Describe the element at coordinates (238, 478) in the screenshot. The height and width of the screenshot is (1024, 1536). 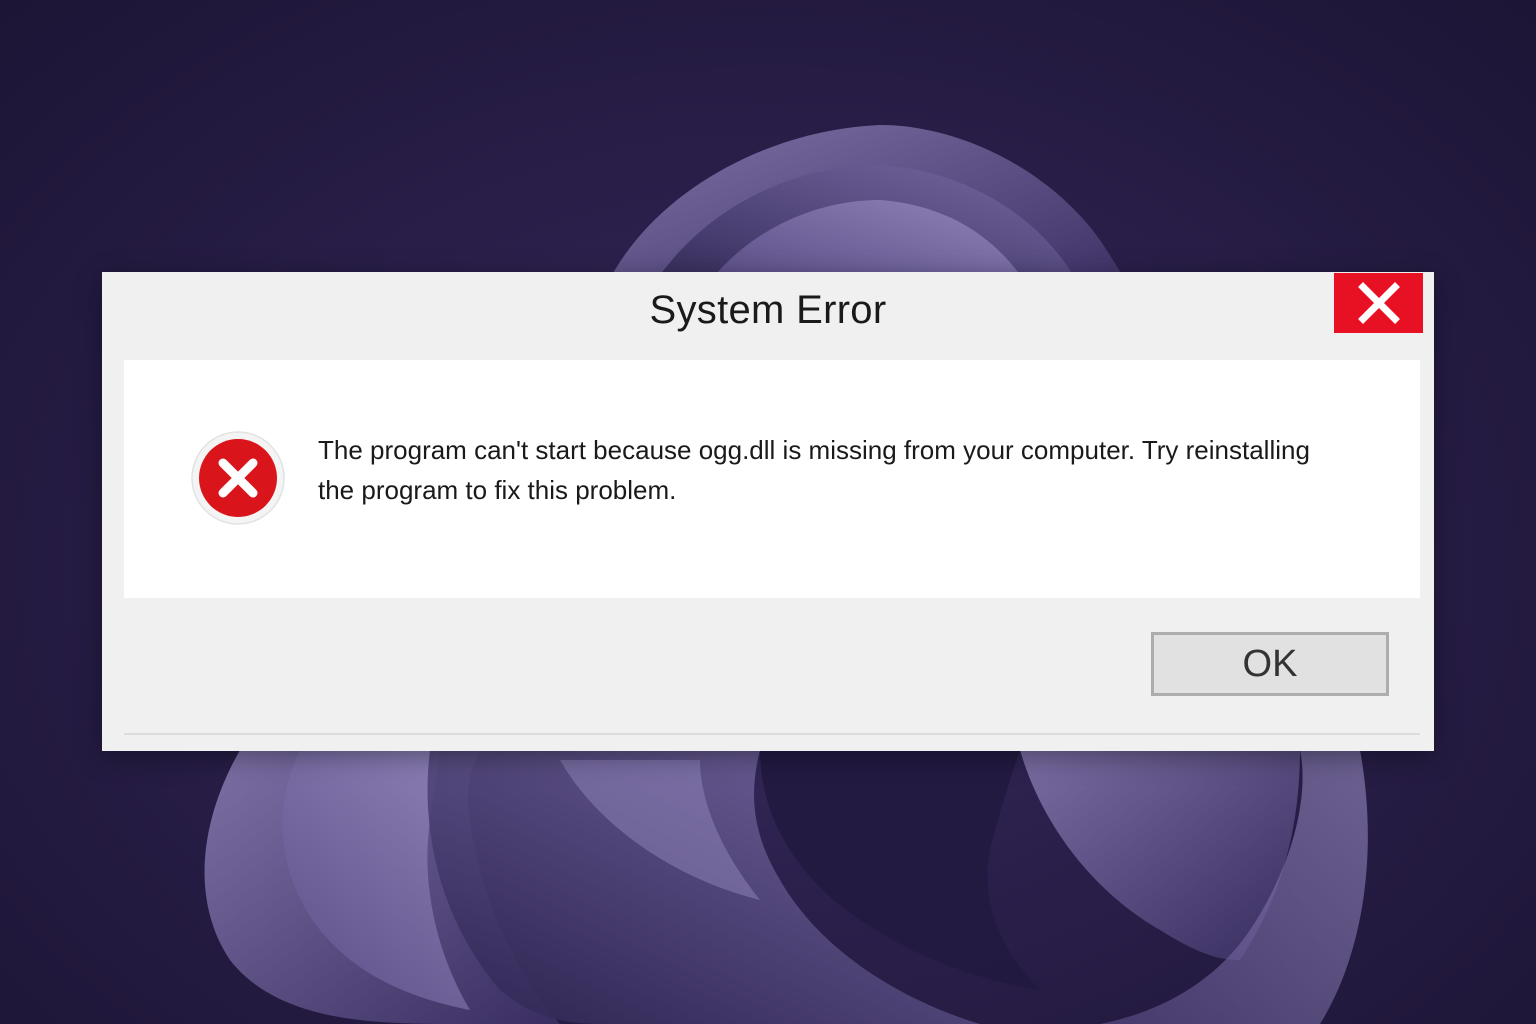
I see `error-icon` at that location.